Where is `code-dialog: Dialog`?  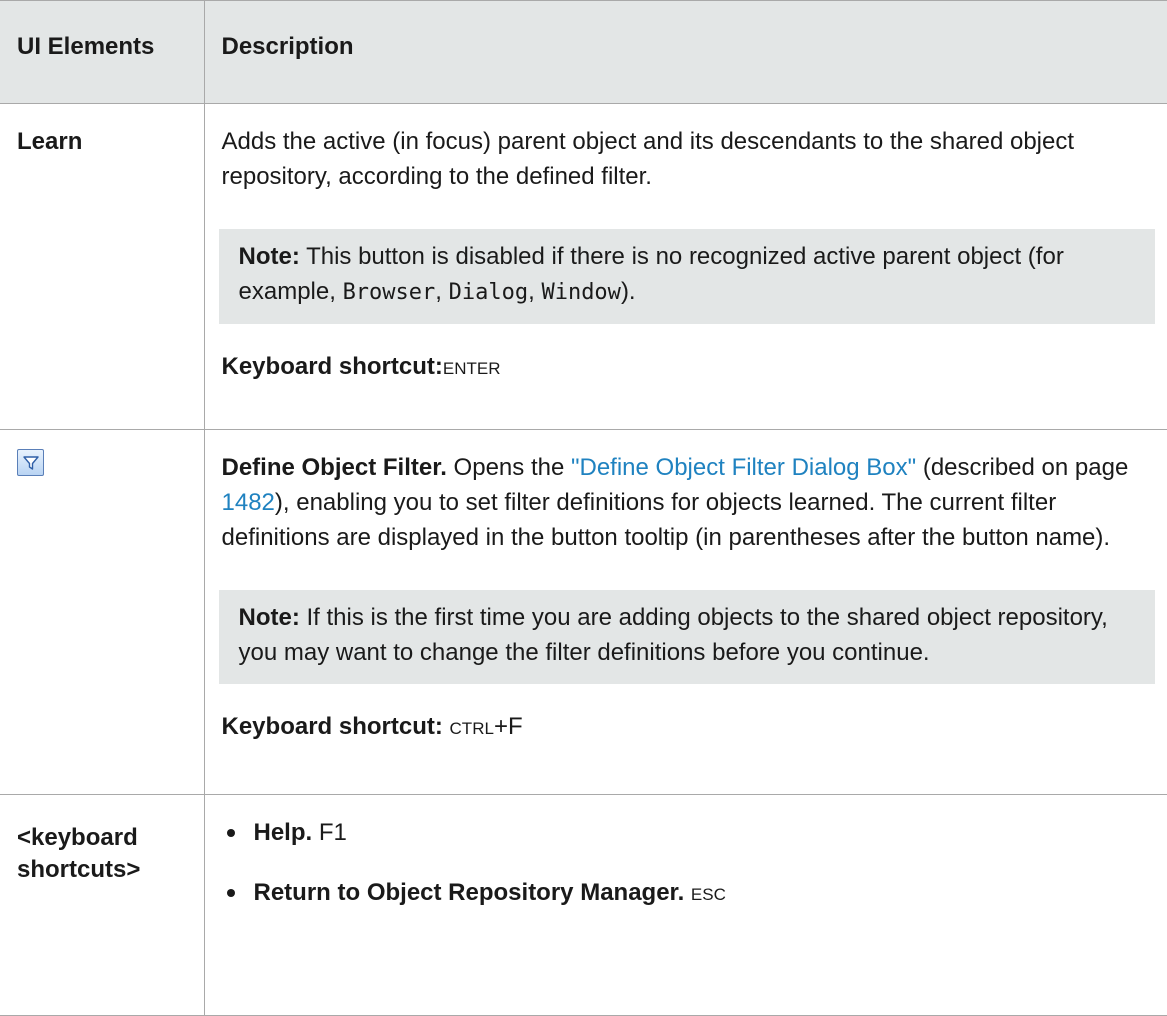
code-dialog: Dialog is located at coordinates (488, 292).